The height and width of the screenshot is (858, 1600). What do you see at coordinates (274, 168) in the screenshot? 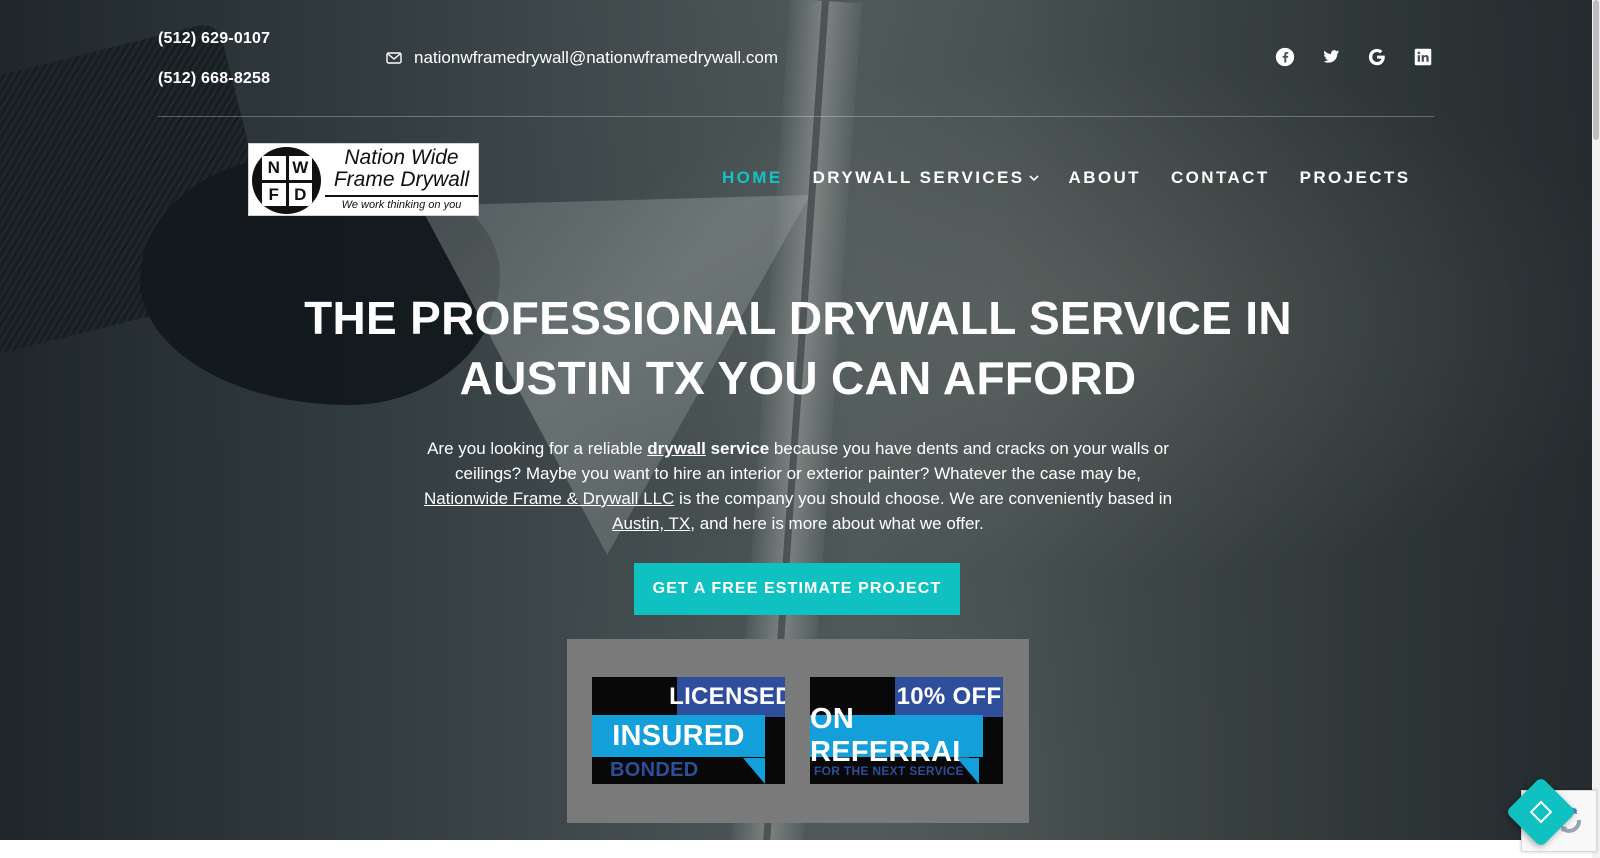
I see `logo-letter-n: N` at bounding box center [274, 168].